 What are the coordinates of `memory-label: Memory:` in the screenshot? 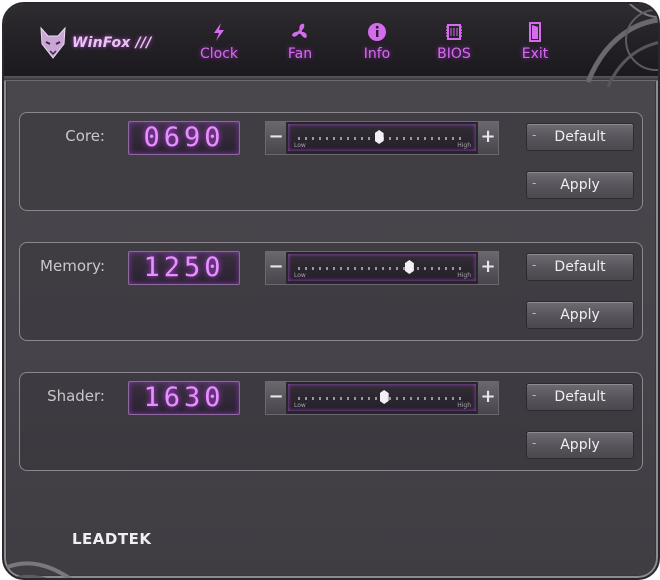 It's located at (72, 266).